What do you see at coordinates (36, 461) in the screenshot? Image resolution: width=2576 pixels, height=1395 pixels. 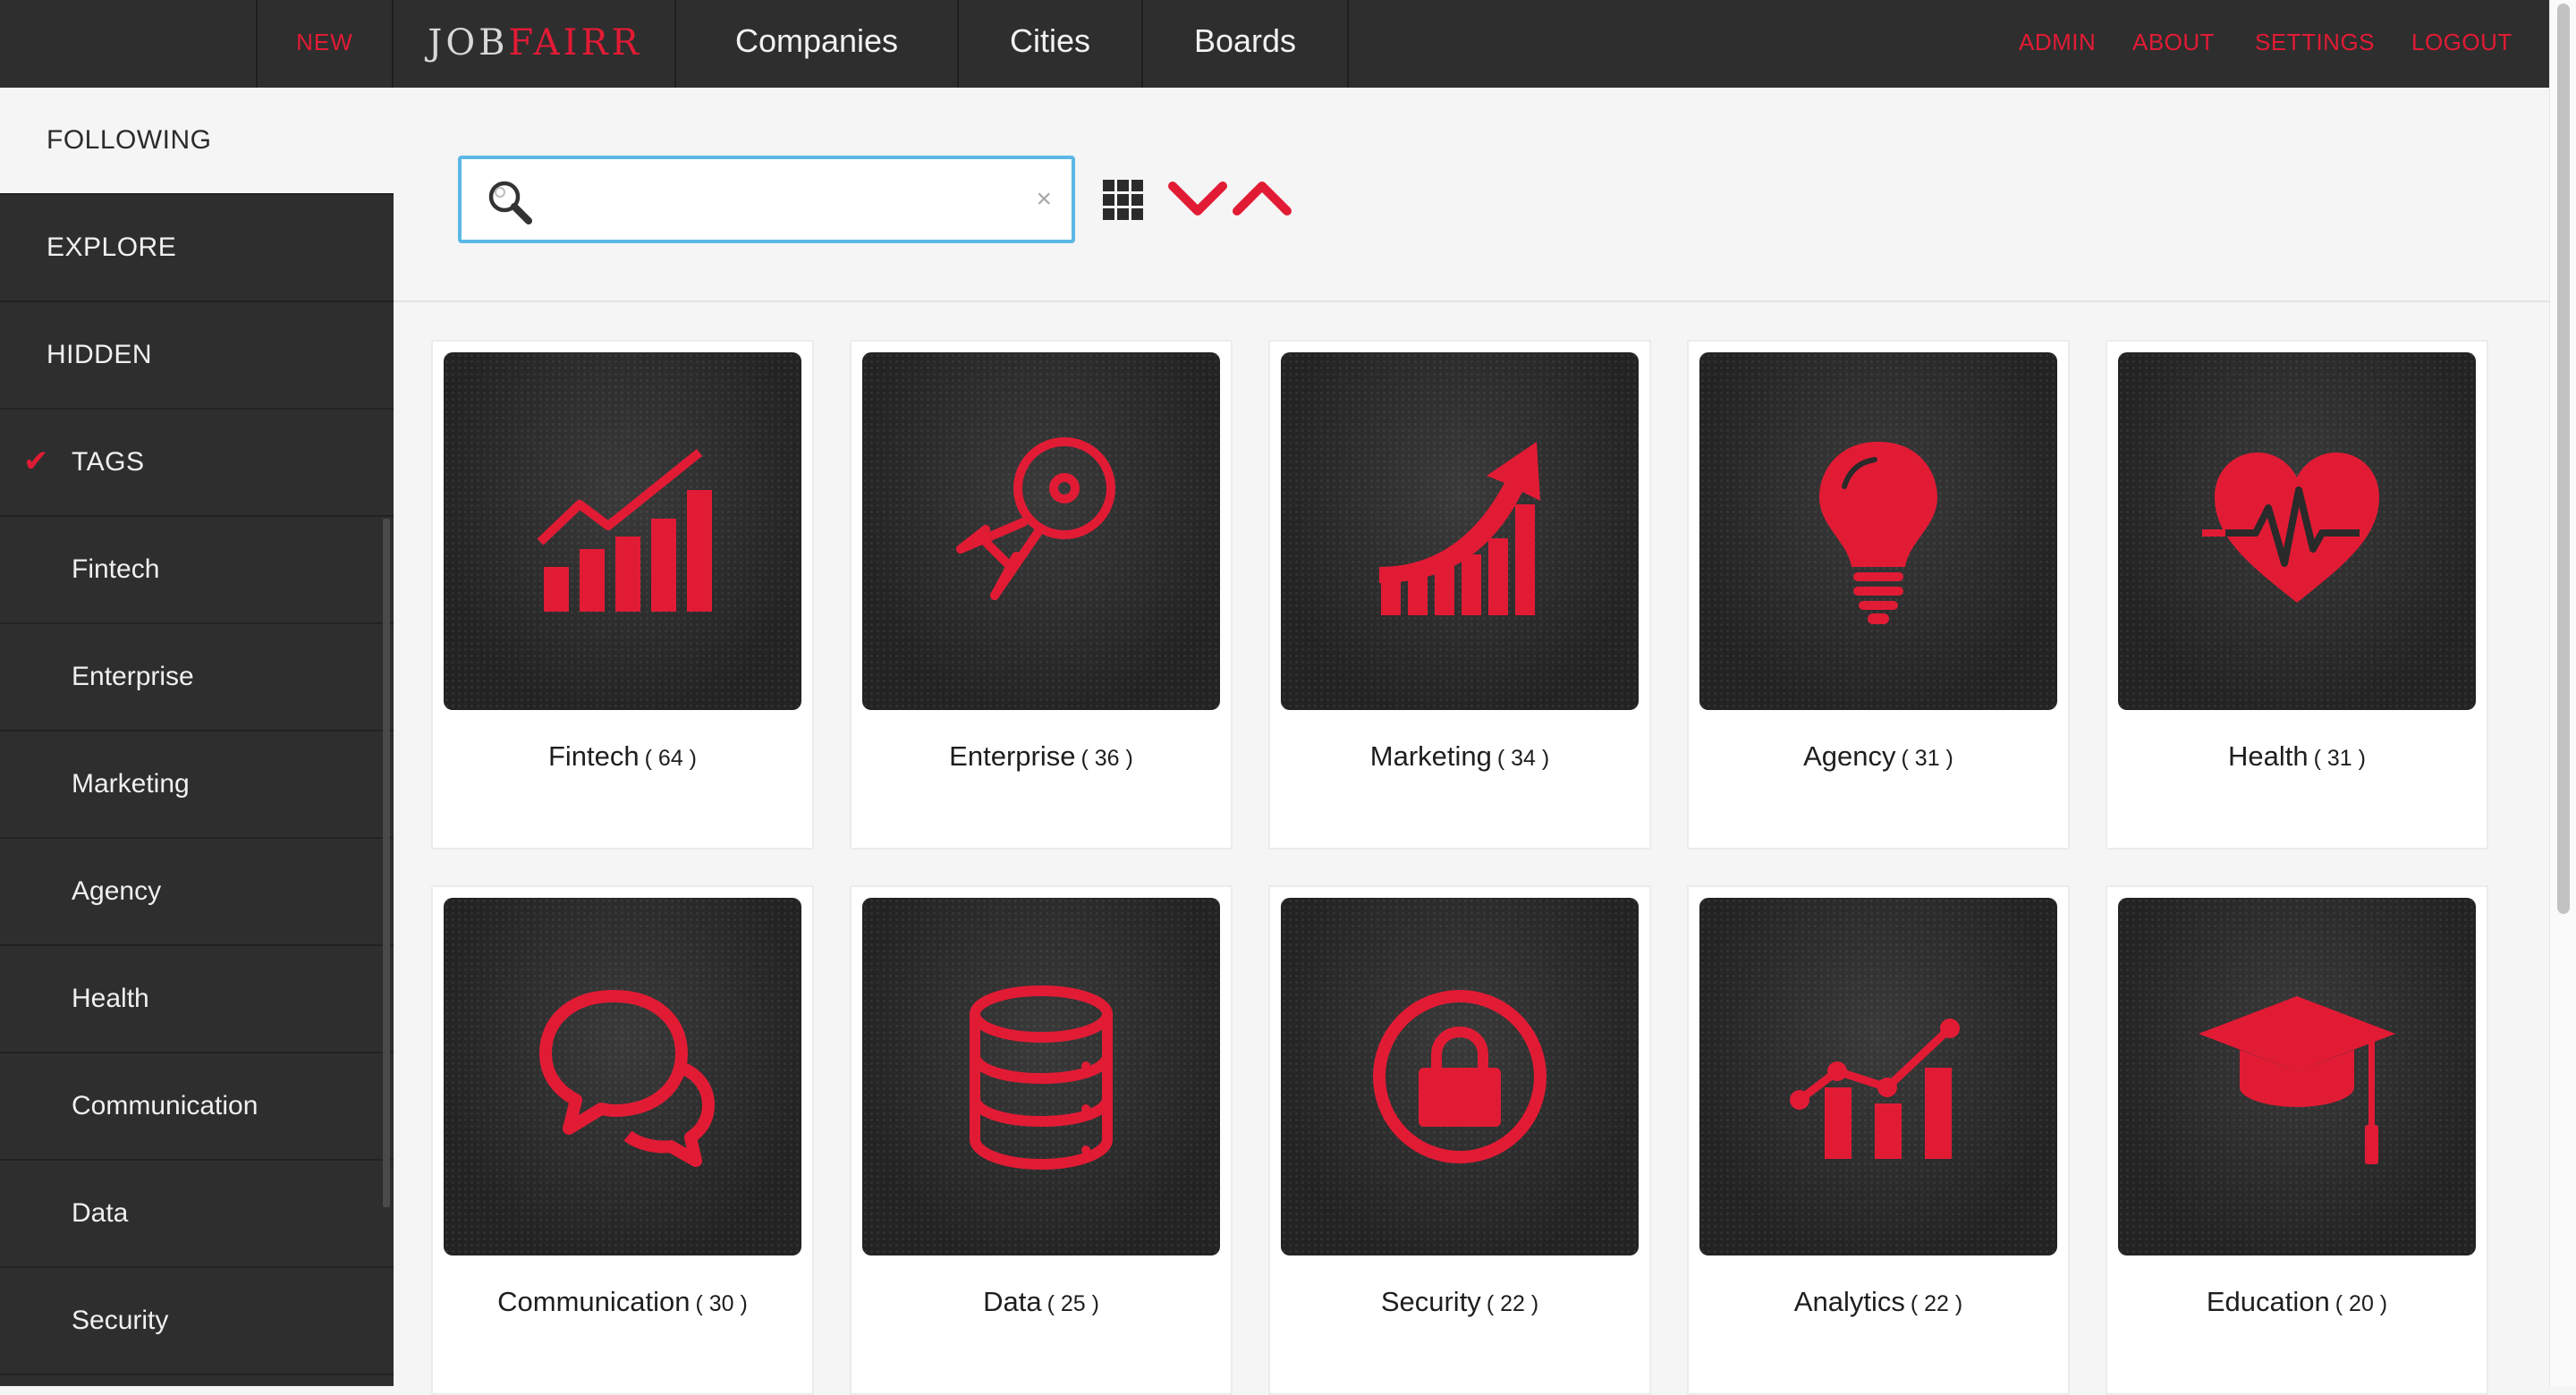 I see `checkmark-icon: ✔` at bounding box center [36, 461].